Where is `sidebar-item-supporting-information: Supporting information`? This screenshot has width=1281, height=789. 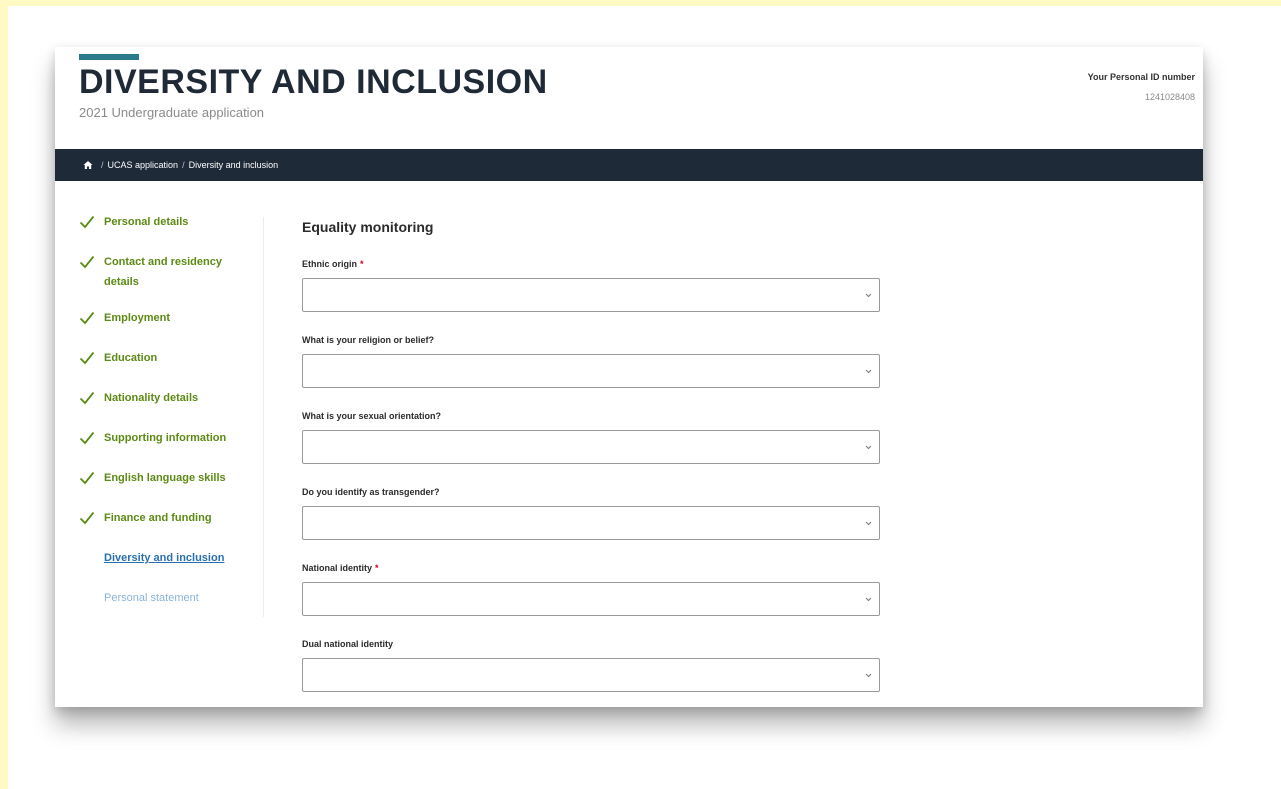
sidebar-item-supporting-information: Supporting information is located at coordinates (173, 448).